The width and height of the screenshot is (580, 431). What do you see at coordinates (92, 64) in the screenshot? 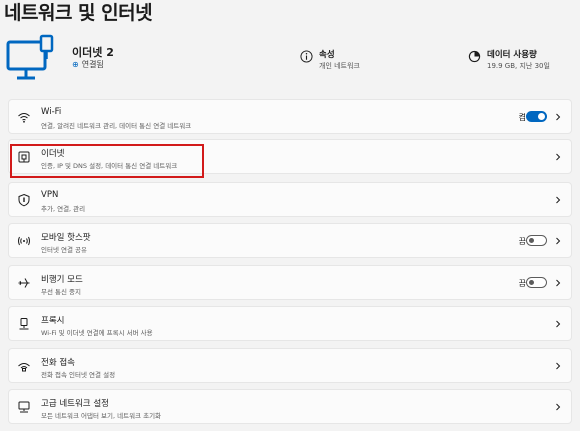
I see `device-status-text: 연결됨` at bounding box center [92, 64].